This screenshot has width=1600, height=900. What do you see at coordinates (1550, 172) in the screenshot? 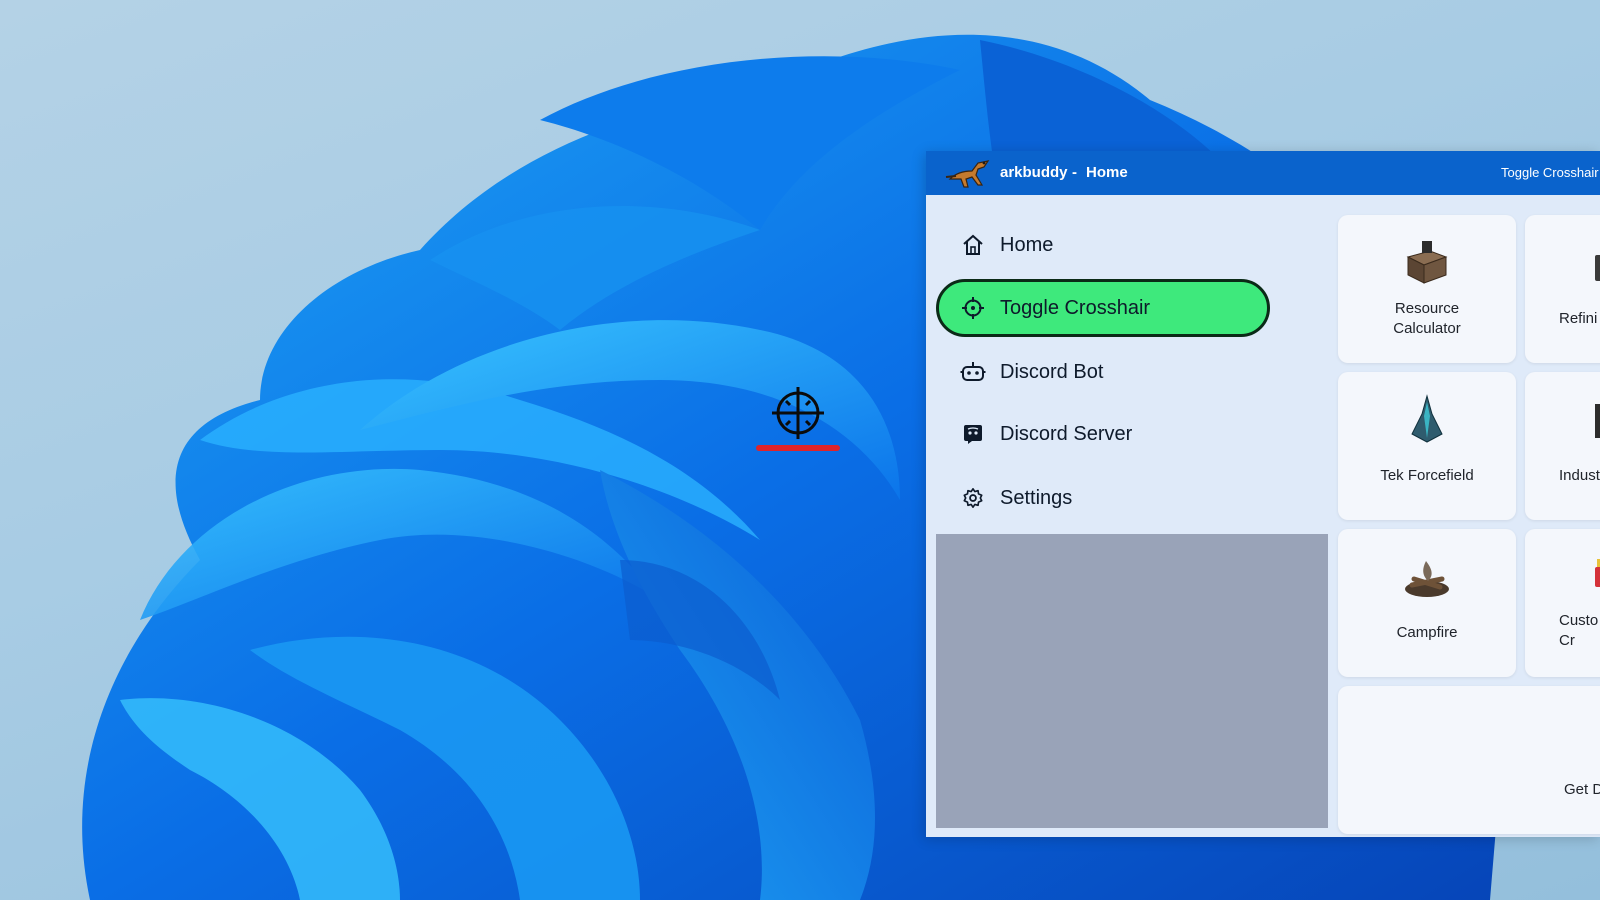
I see `title-toggle-crosshair: Toggle Crosshair` at bounding box center [1550, 172].